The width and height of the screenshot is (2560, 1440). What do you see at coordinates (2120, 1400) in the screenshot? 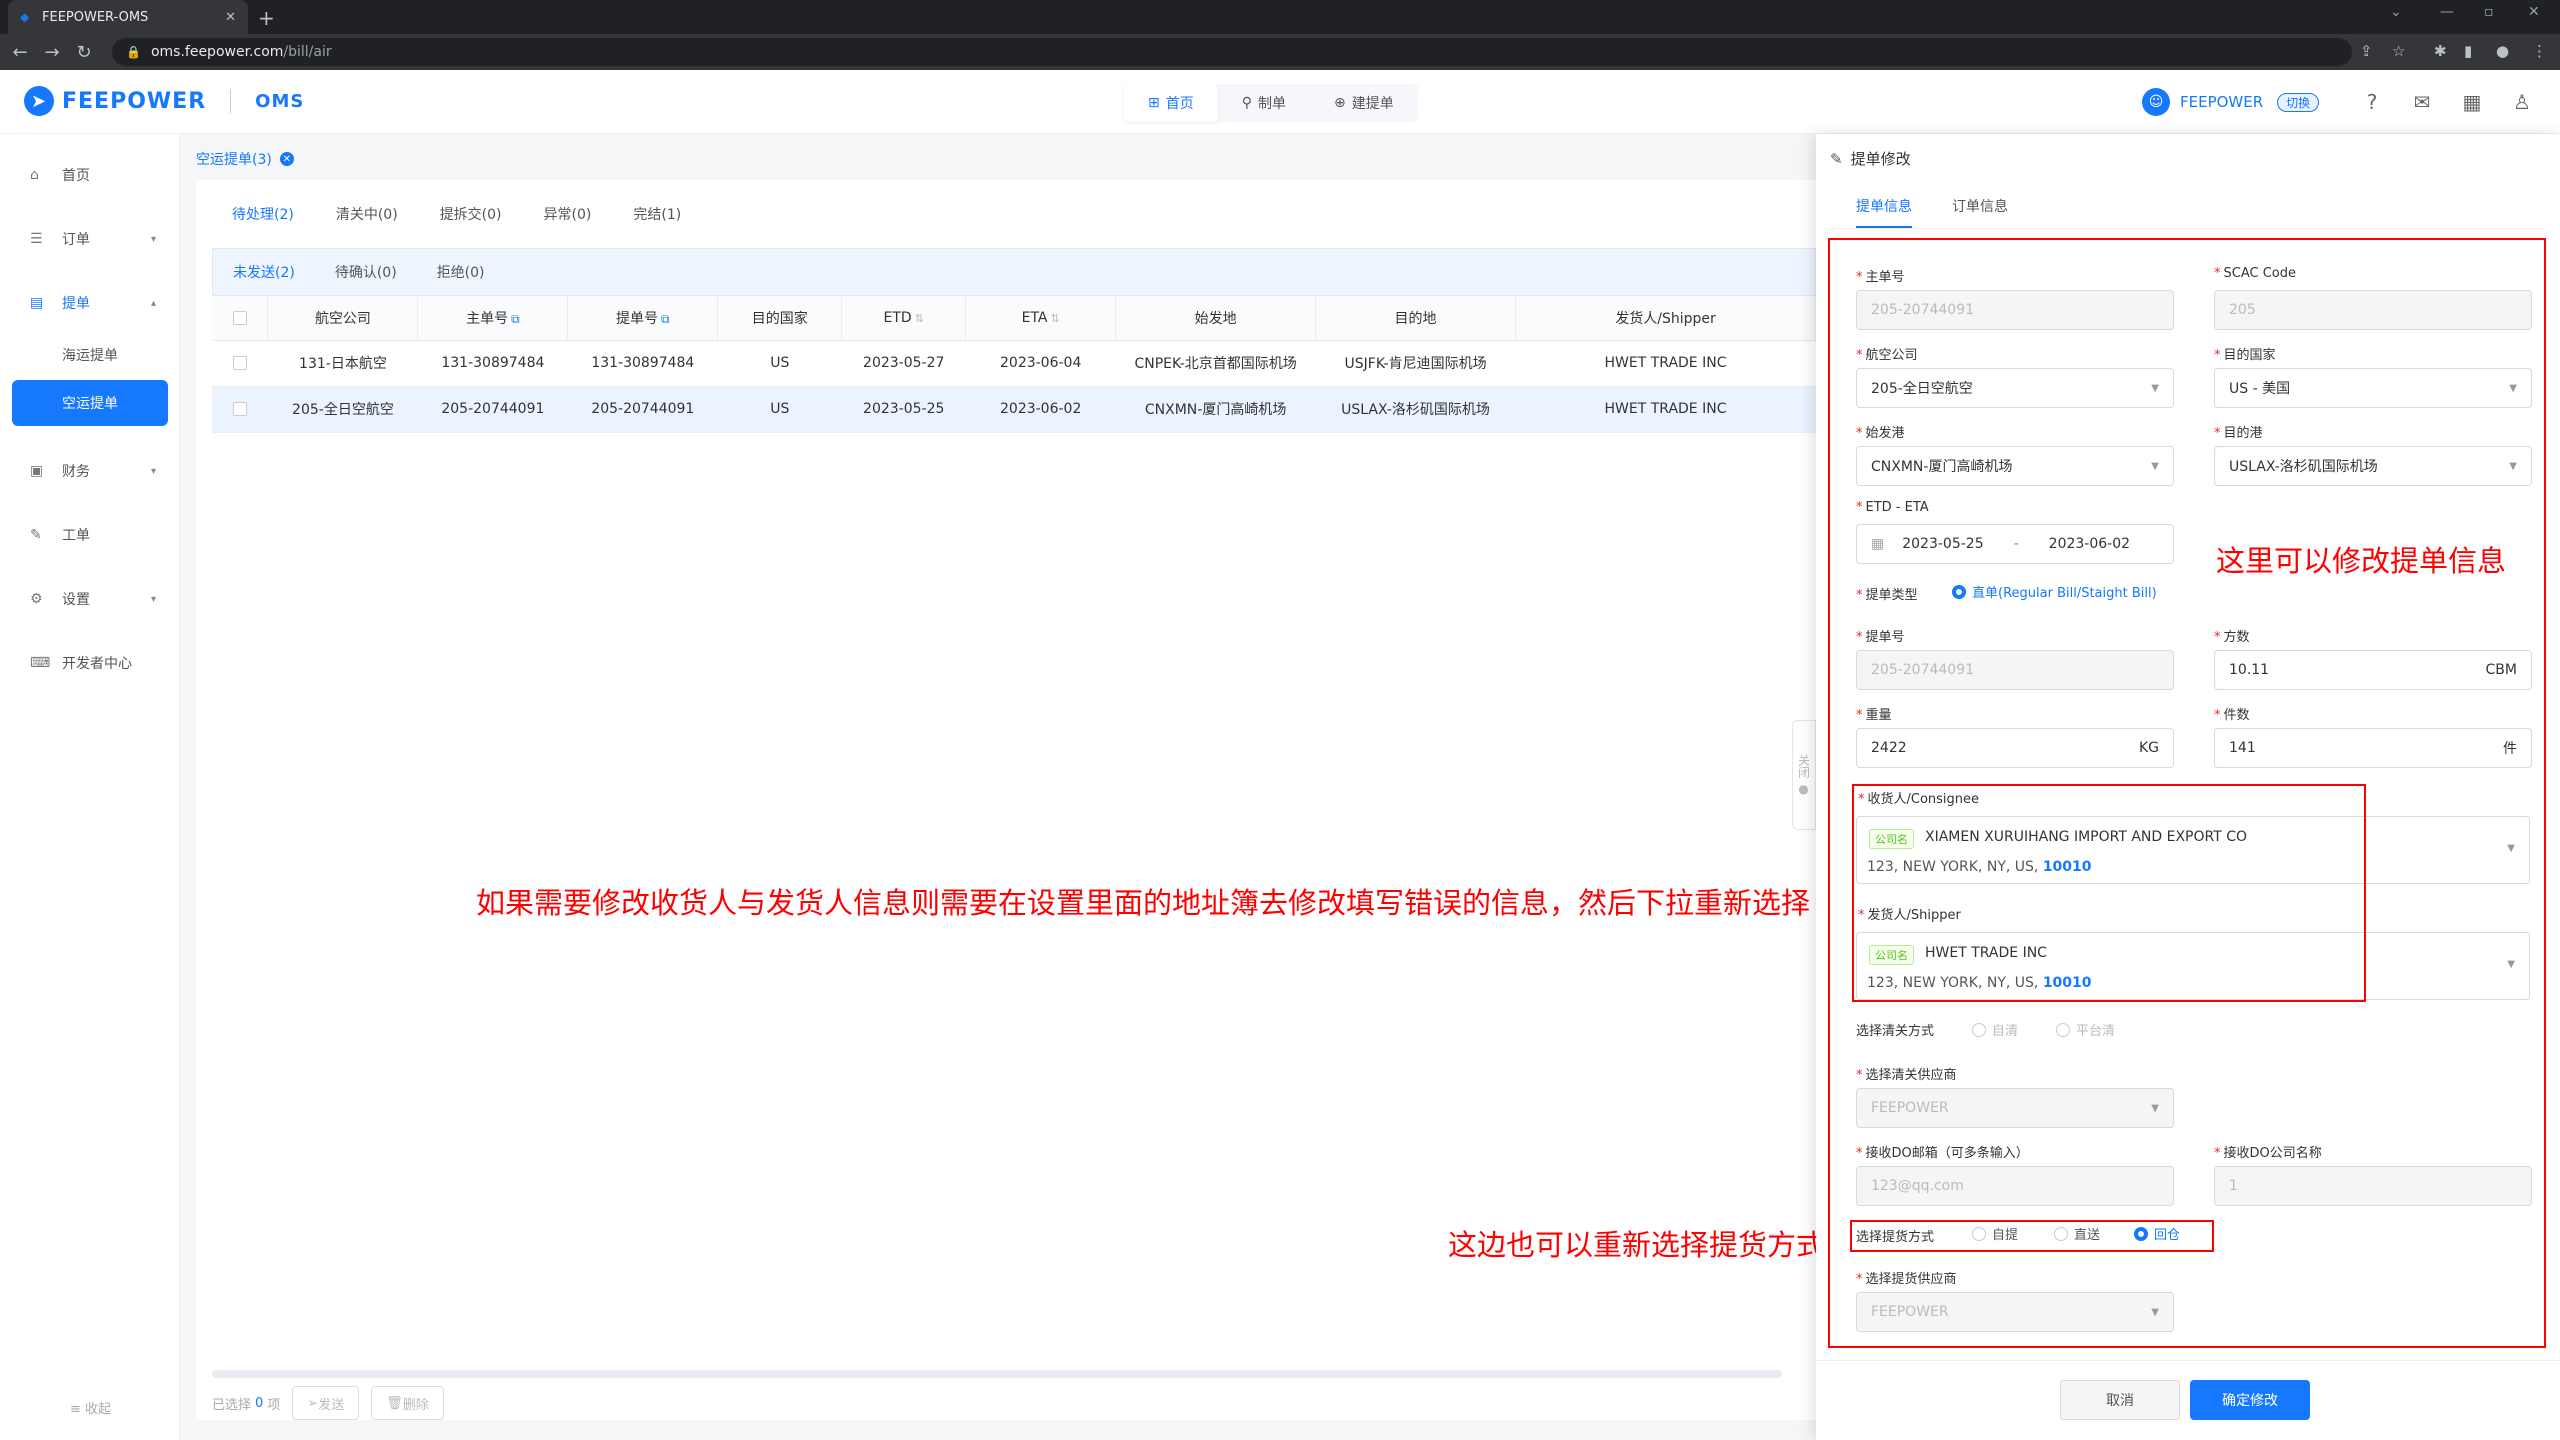
I see `cancel-button: 取消` at bounding box center [2120, 1400].